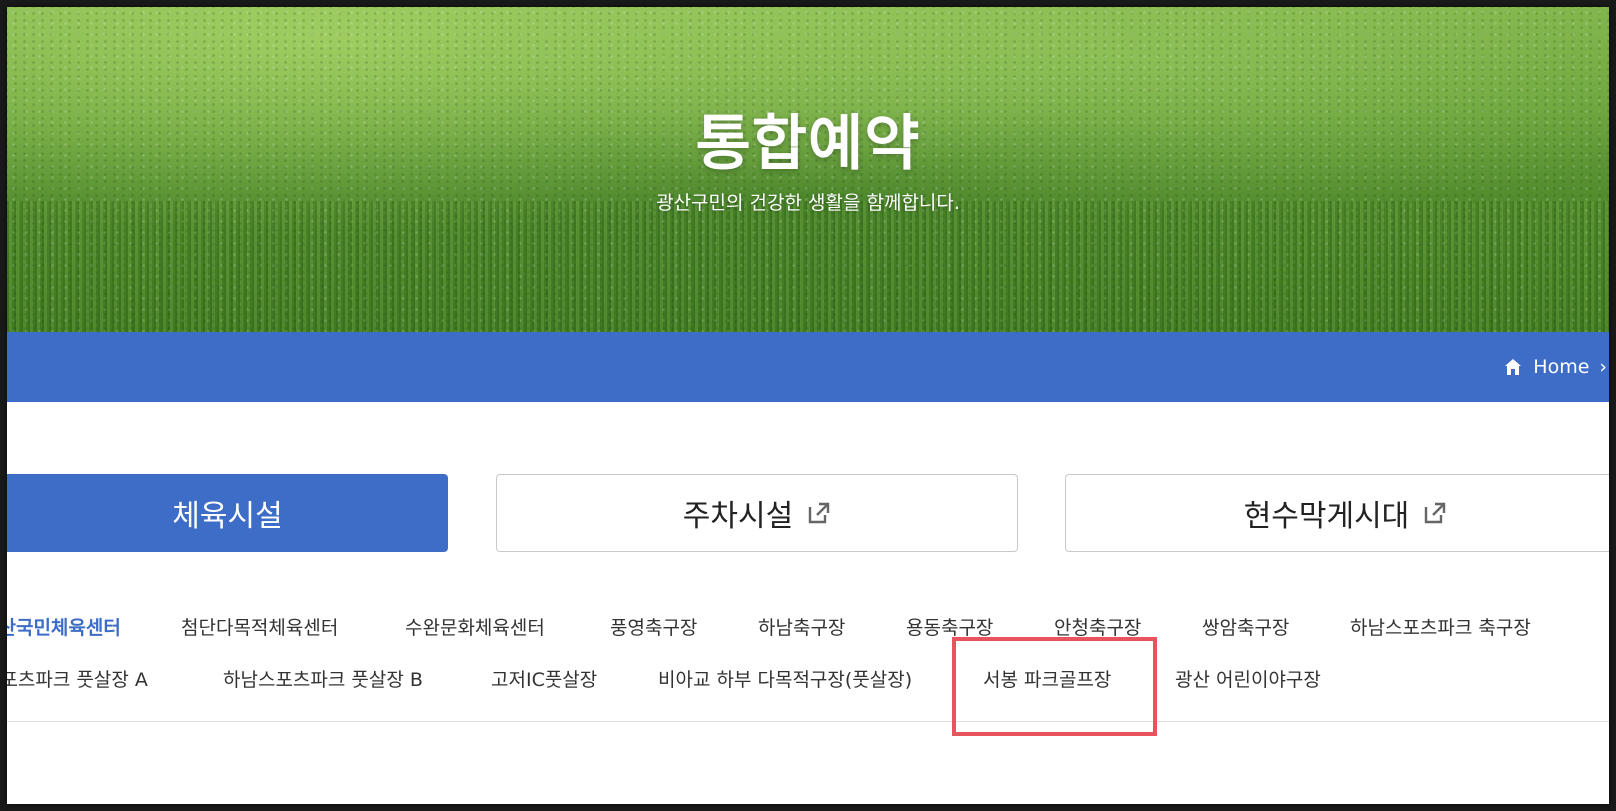  I want to click on category-sports-button: 체육시설, so click(227, 513).